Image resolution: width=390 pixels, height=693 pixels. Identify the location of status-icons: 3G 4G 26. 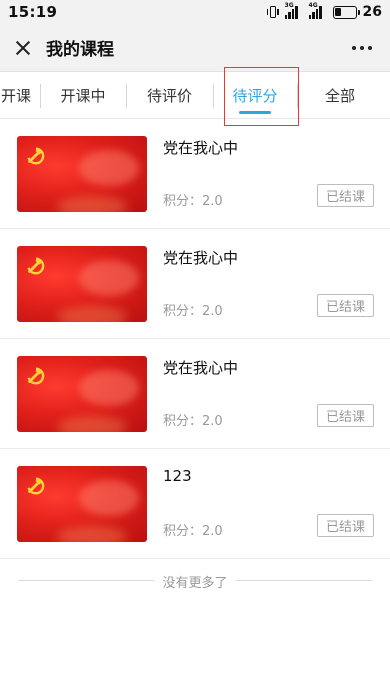
(324, 11).